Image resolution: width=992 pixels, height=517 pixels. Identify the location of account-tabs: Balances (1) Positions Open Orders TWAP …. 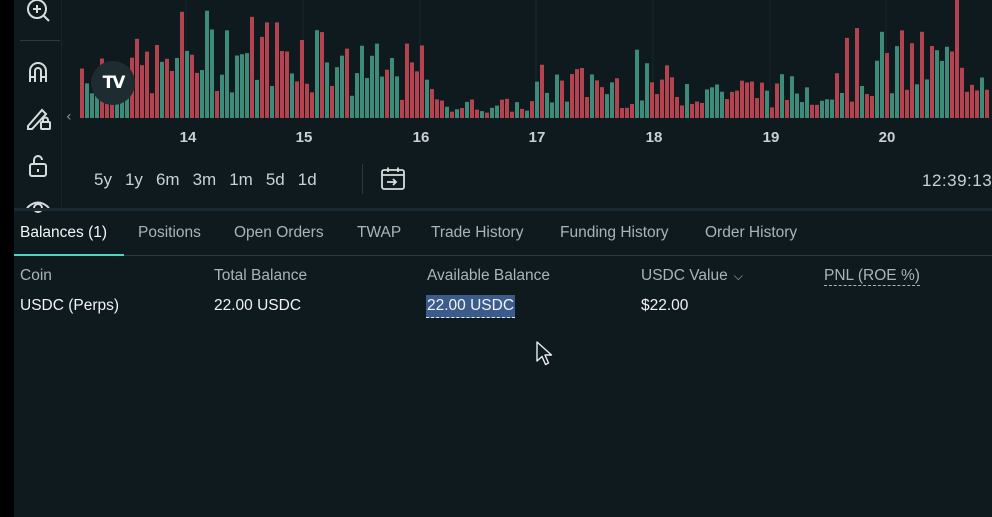
(503, 235).